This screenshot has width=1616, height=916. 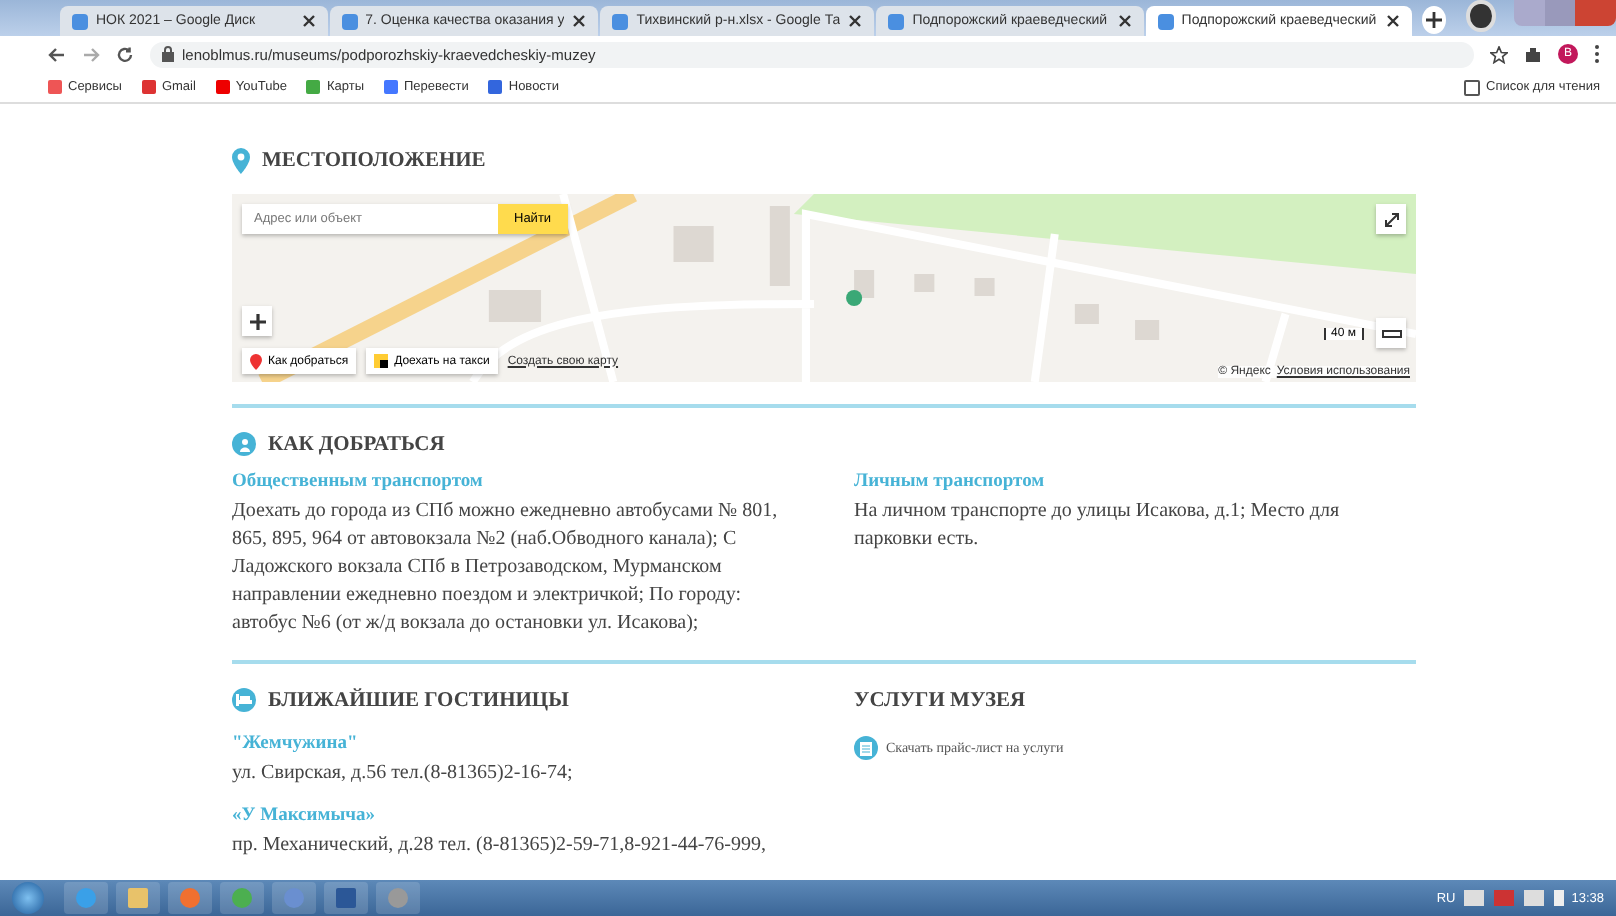 I want to click on bed-icon, so click(x=244, y=700).